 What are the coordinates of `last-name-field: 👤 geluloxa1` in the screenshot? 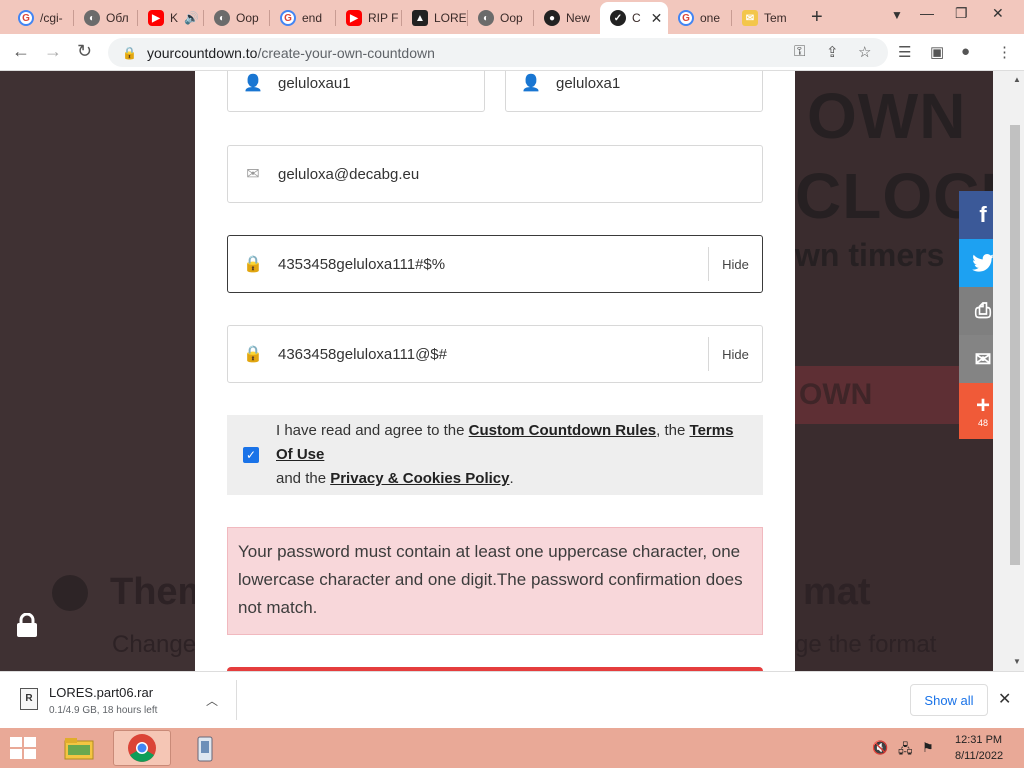 It's located at (634, 91).